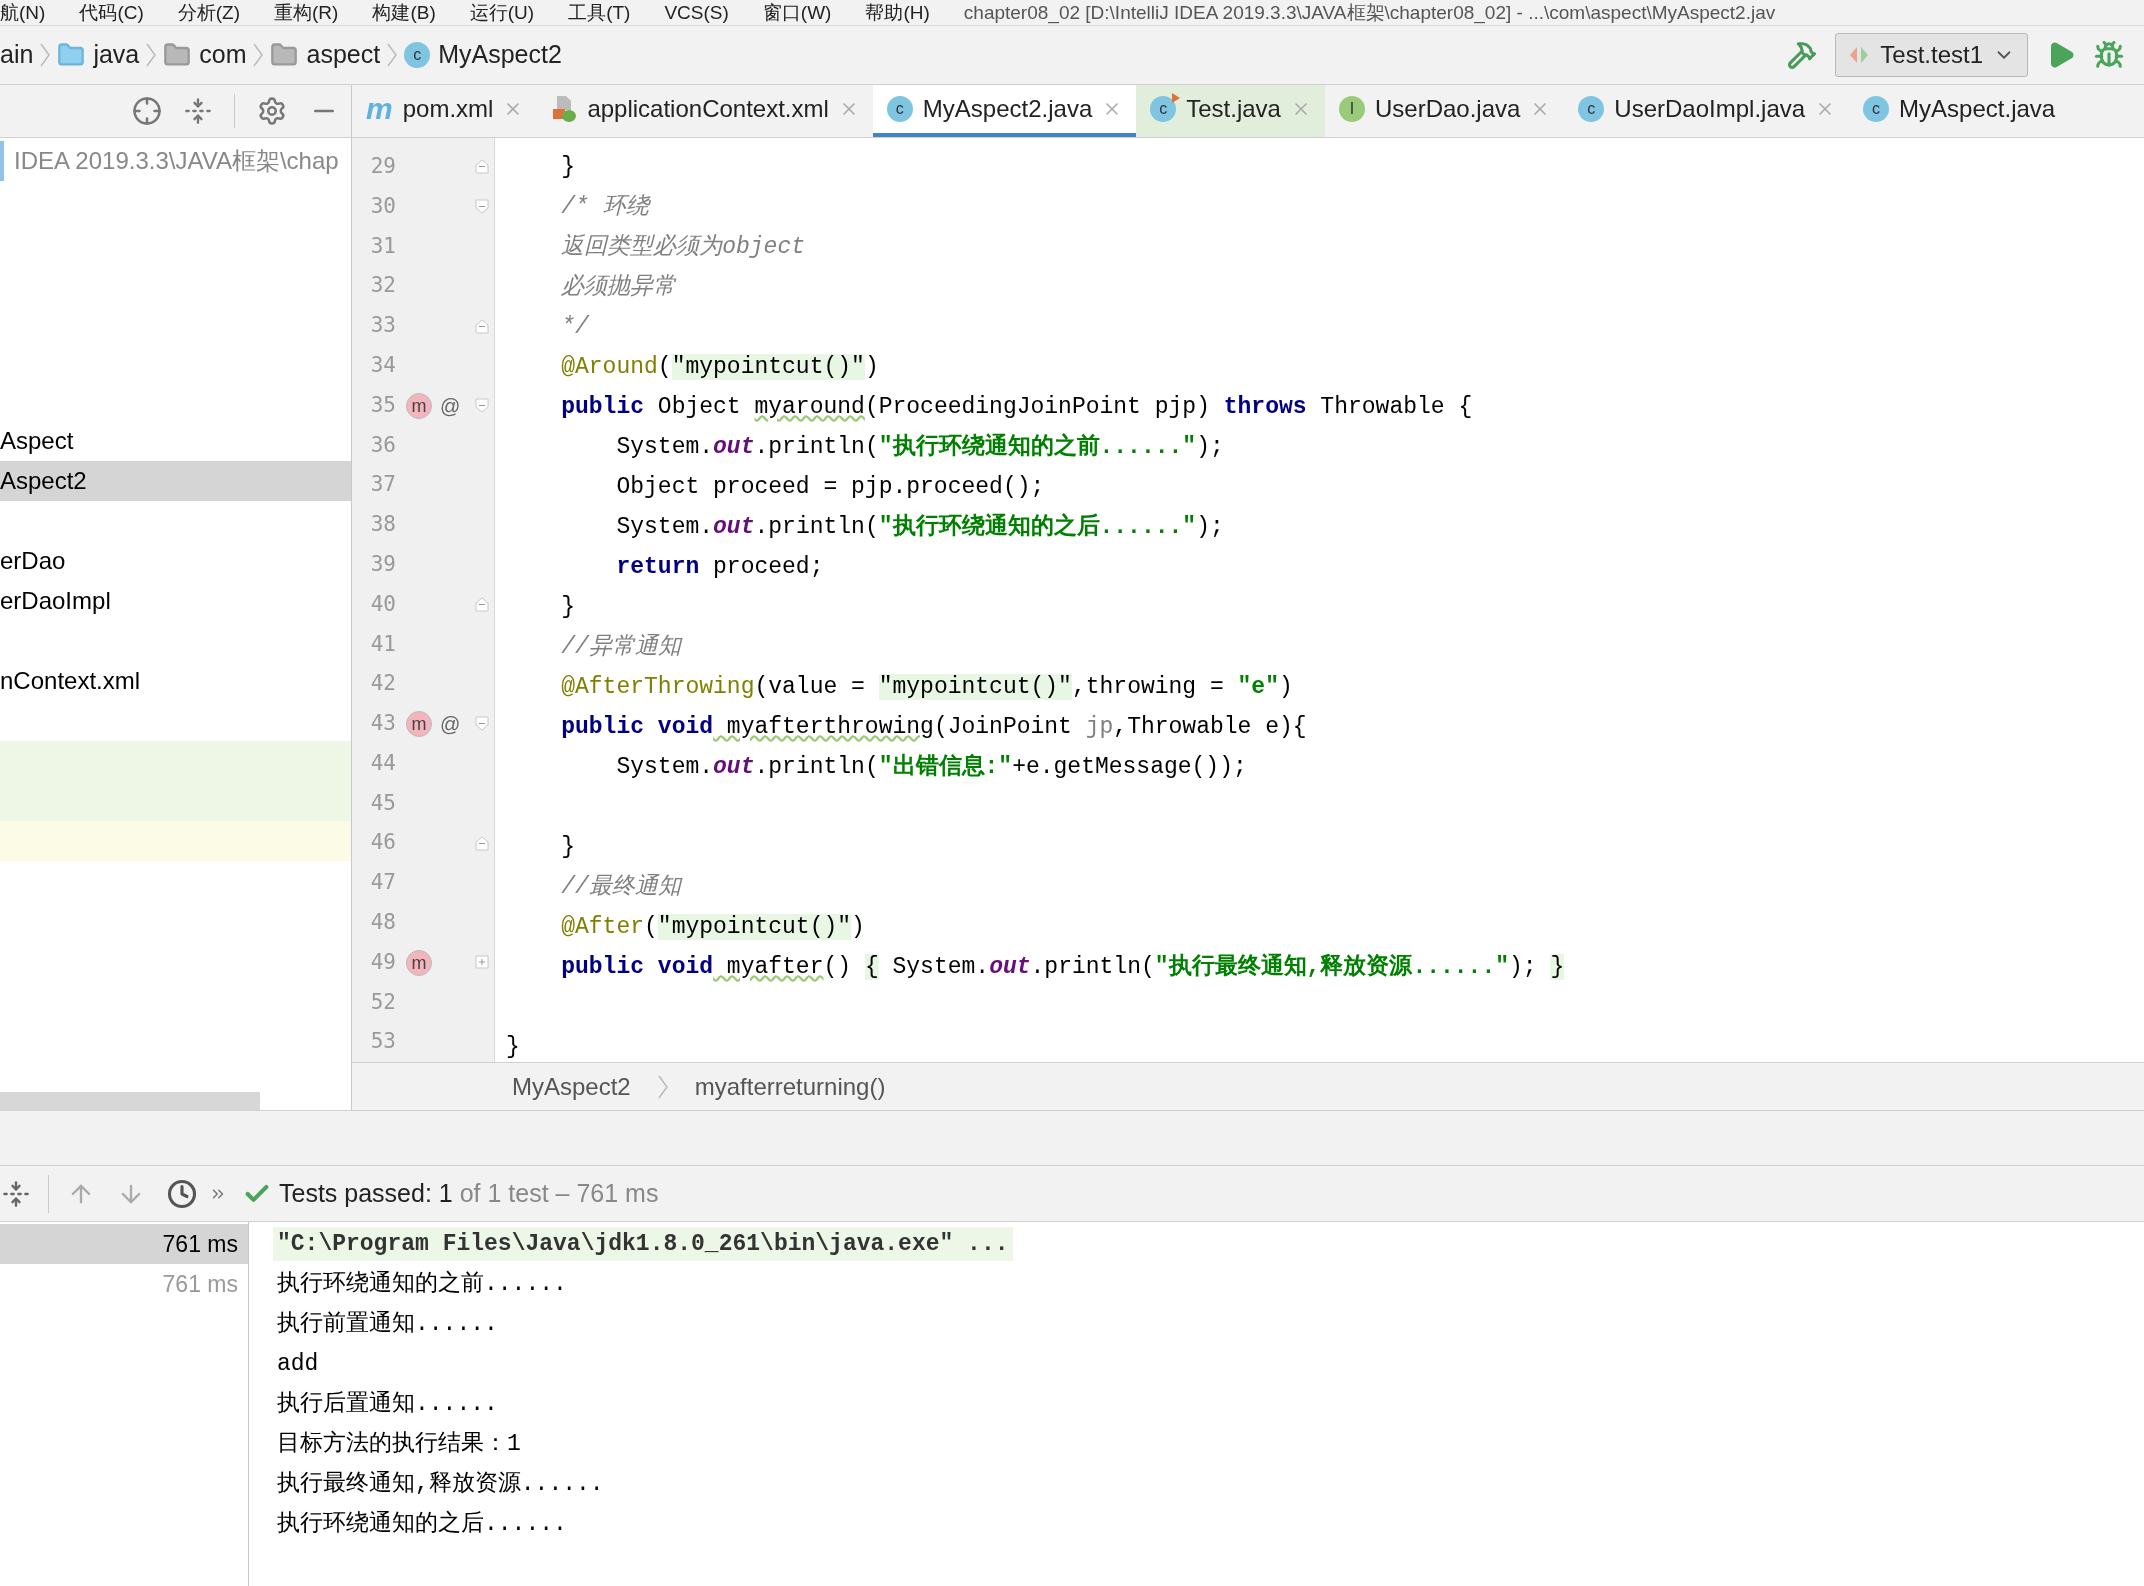 The image size is (2144, 1586). What do you see at coordinates (790, 1086) in the screenshot?
I see `breadcrumb-item: myafterreturning()` at bounding box center [790, 1086].